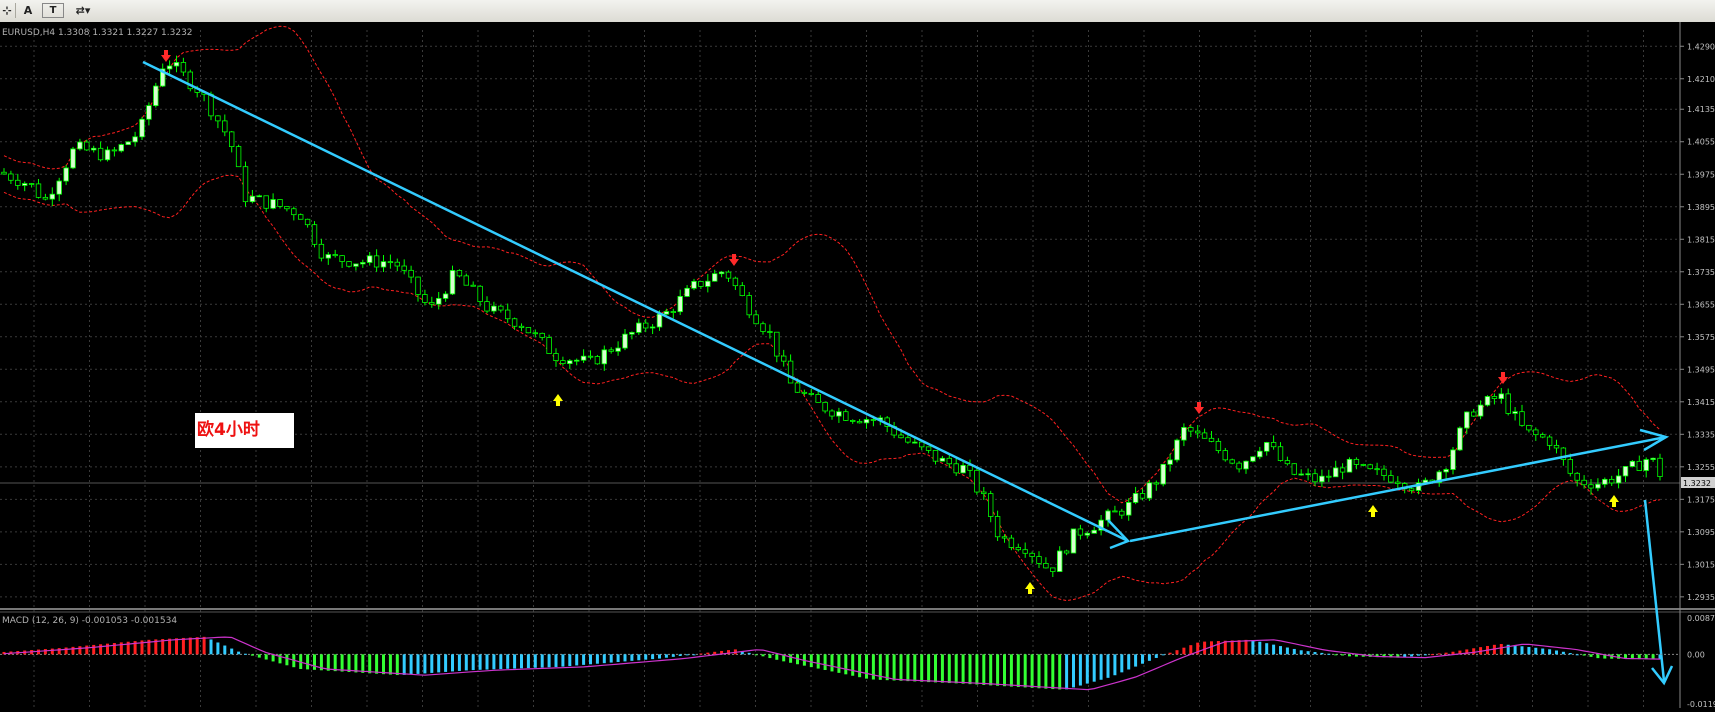  I want to click on price-tick-label: 1.3095, so click(1701, 532).